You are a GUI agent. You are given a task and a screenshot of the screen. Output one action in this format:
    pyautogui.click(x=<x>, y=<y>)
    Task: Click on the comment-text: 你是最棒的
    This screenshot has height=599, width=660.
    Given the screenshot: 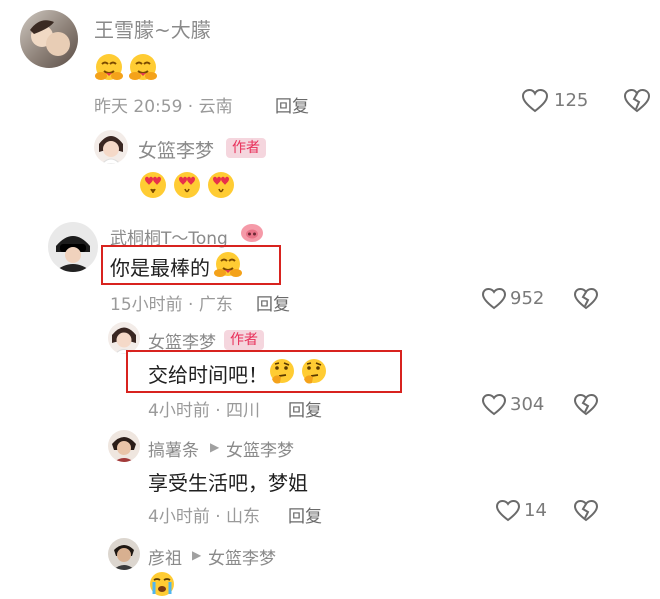 What is the action you would take?
    pyautogui.click(x=160, y=268)
    